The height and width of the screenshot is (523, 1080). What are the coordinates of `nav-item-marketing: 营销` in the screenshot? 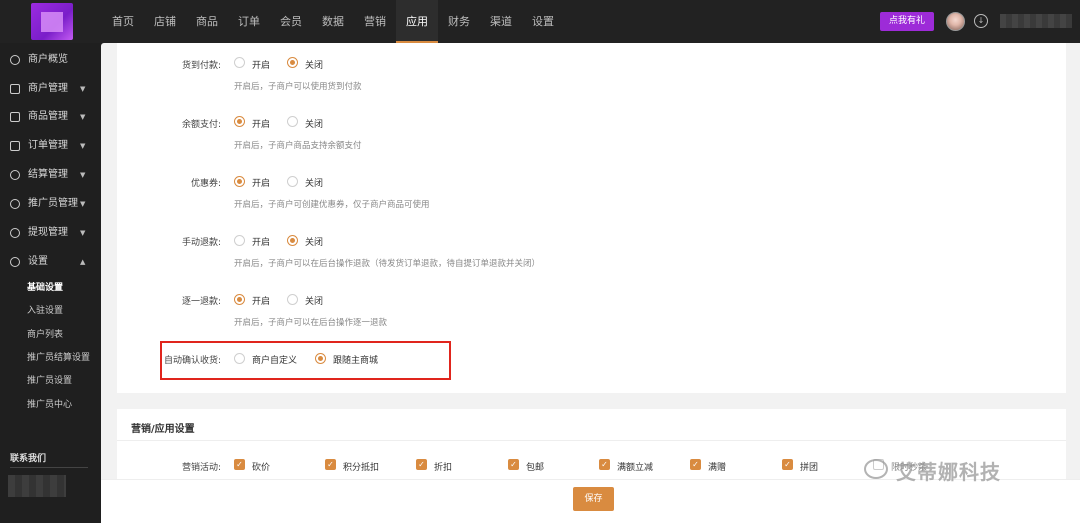 It's located at (375, 21).